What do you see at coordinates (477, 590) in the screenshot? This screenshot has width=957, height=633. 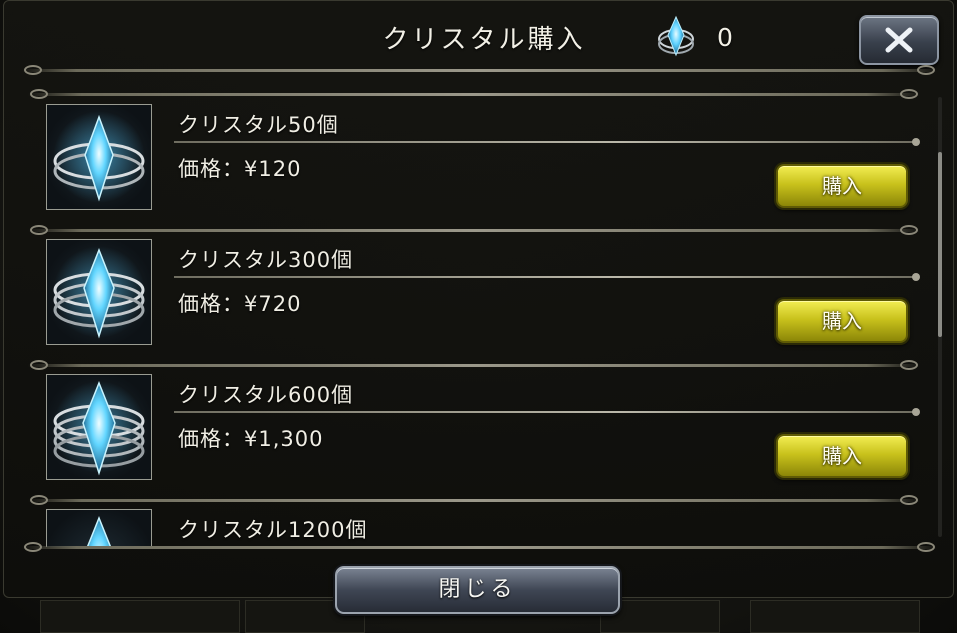 I see `close-dialog-button: 閉じる` at bounding box center [477, 590].